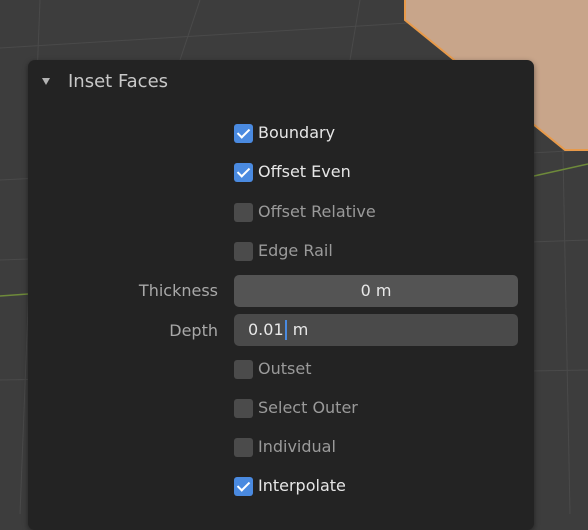 The image size is (588, 530). I want to click on option-outset: Outset, so click(272, 369).